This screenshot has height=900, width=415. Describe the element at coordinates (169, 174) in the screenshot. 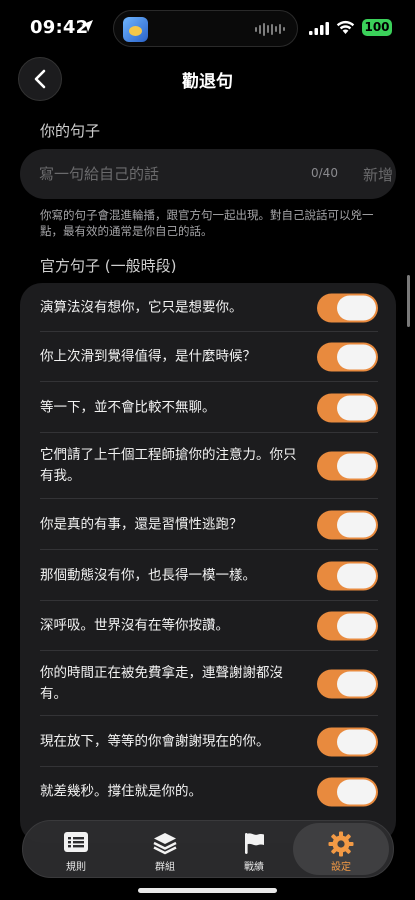

I see `sentence-input` at that location.